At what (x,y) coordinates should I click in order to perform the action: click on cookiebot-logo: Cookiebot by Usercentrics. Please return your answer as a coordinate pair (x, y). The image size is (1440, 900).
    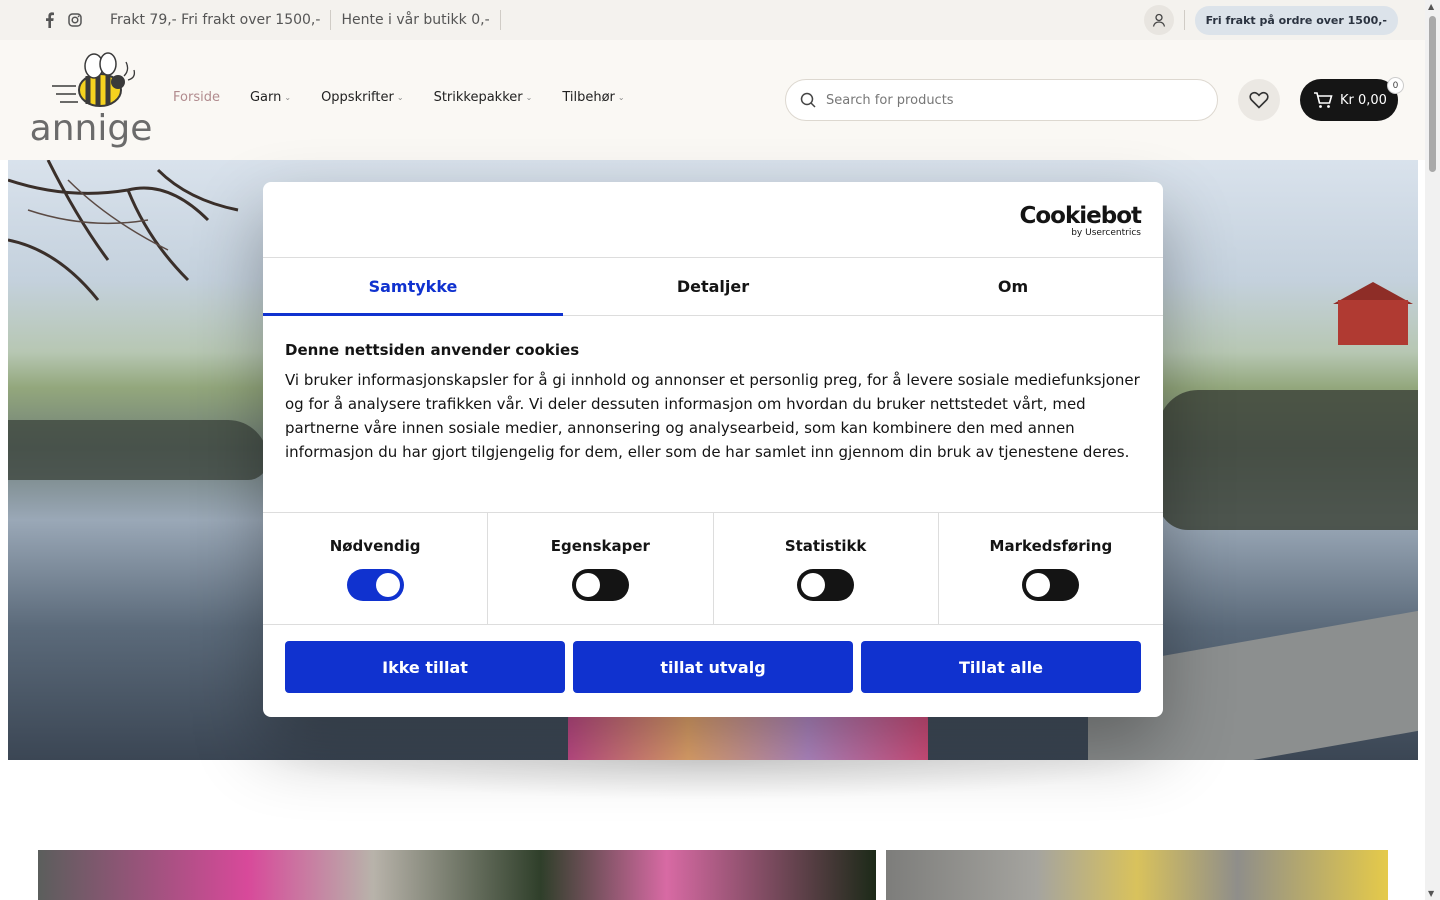
    Looking at the image, I should click on (1080, 221).